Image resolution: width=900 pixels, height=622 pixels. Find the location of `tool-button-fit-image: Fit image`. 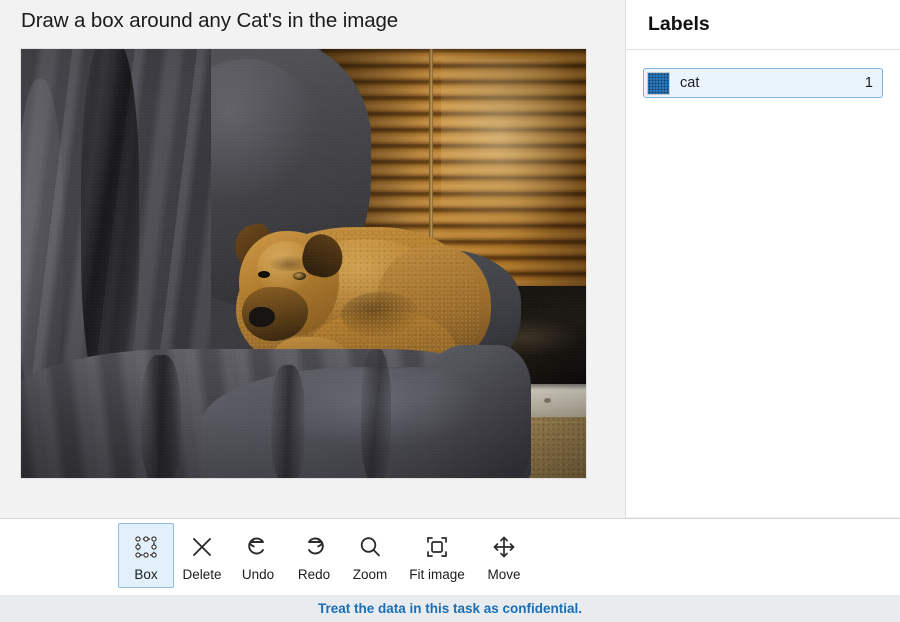

tool-button-fit-image: Fit image is located at coordinates (437, 555).